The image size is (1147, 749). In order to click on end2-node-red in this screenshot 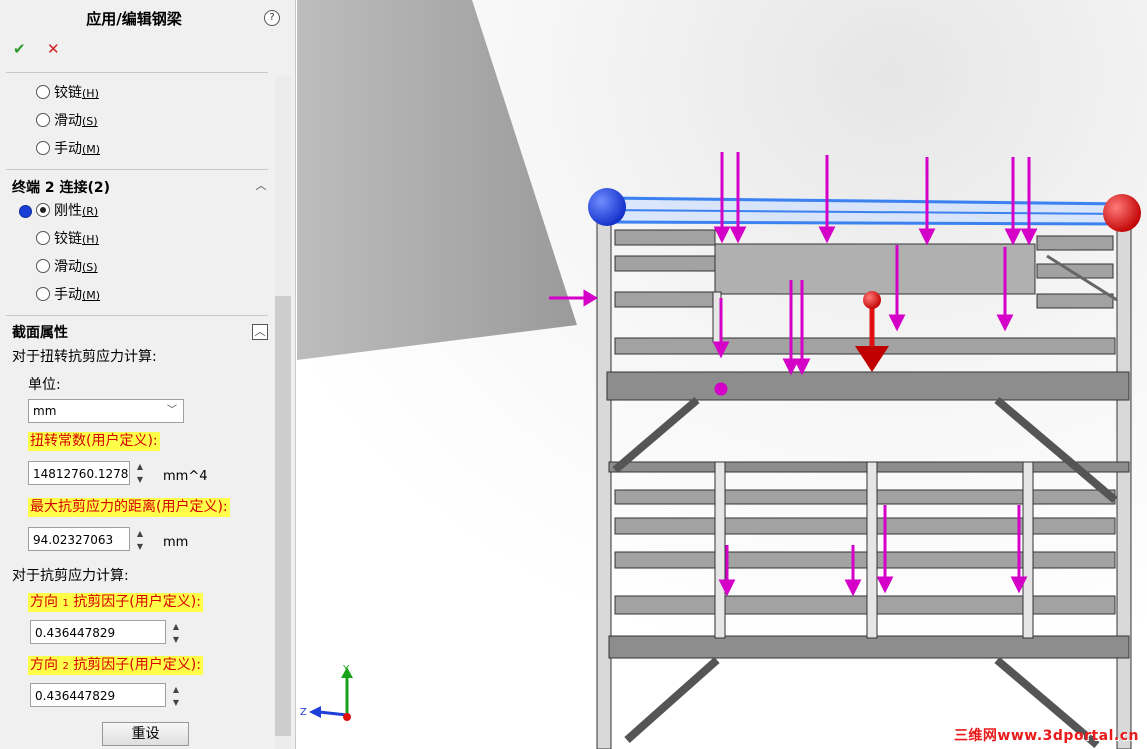, I will do `click(1122, 213)`.